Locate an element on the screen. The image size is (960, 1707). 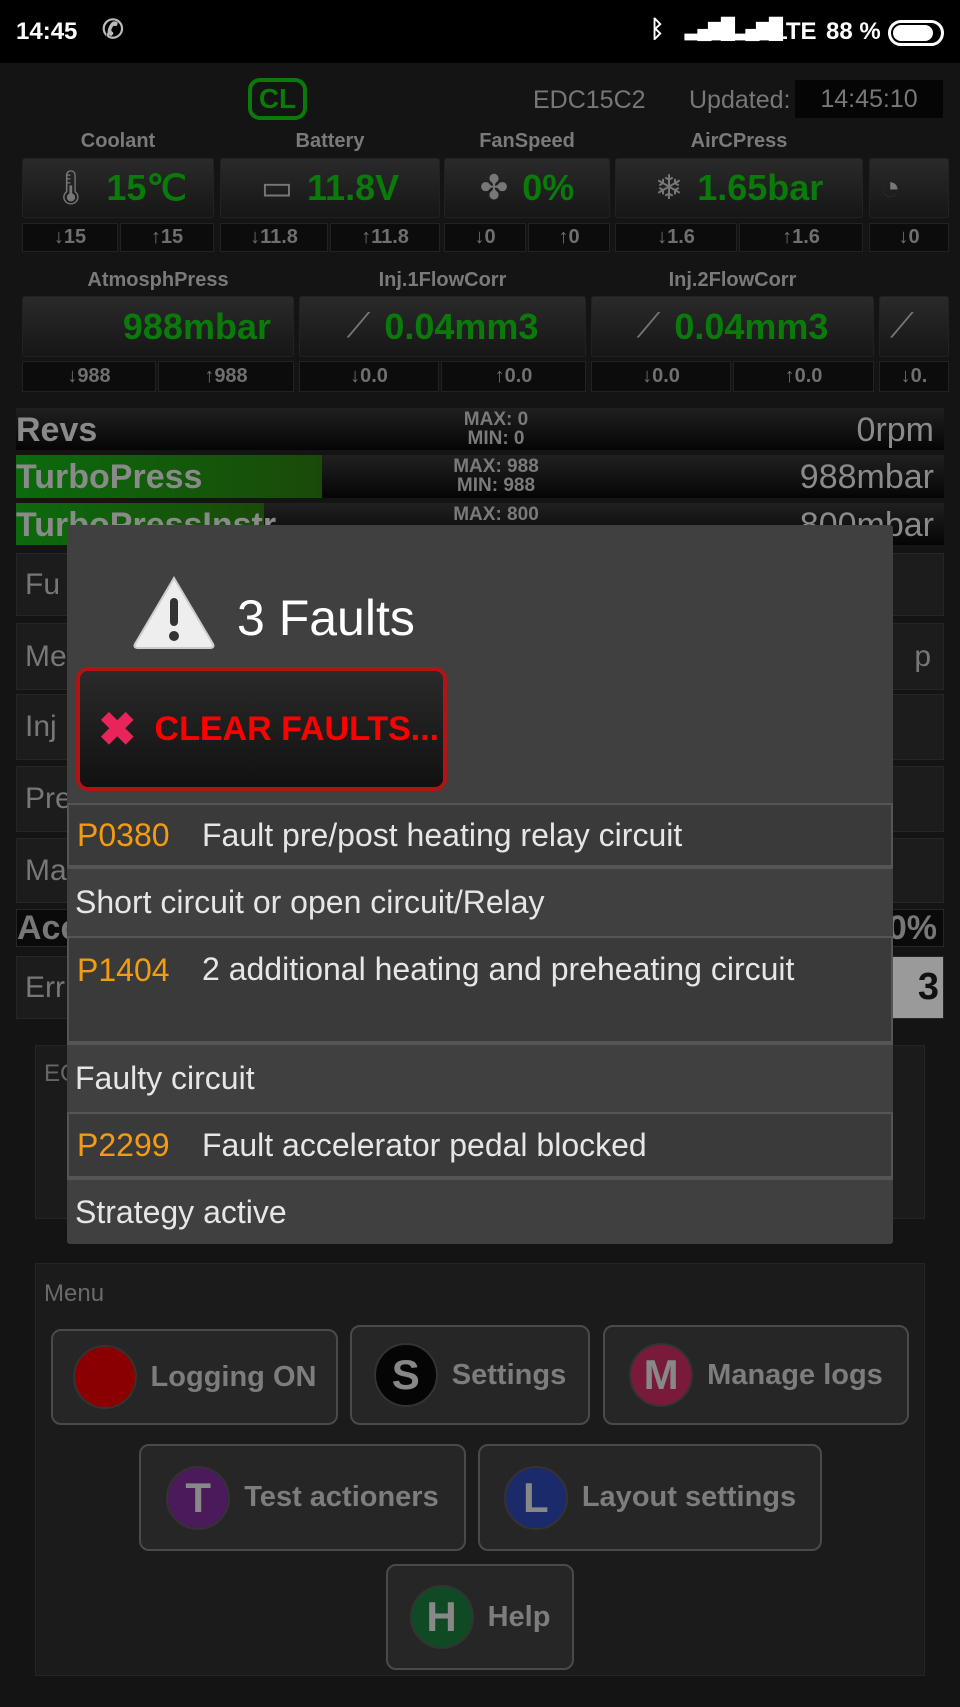
fault-detail: Faulty circuit is located at coordinates (480, 1077).